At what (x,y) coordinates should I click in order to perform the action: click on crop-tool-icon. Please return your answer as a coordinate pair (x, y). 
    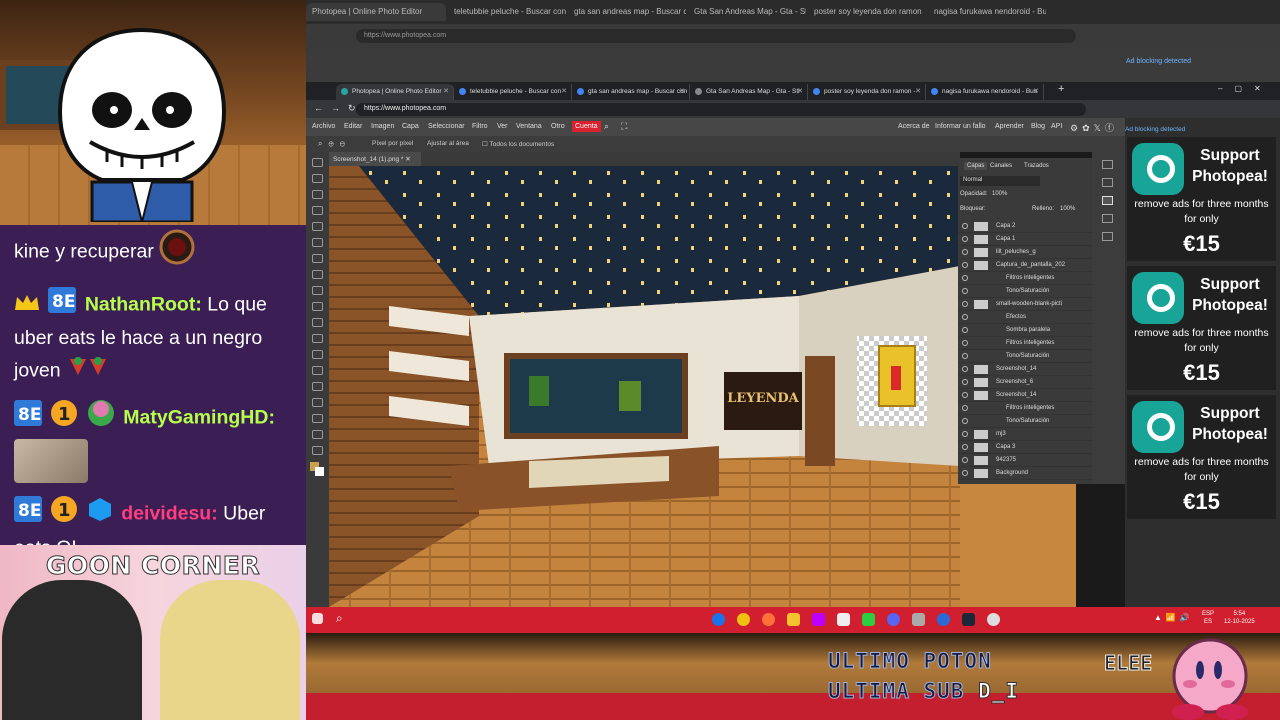
    Looking at the image, I should click on (317, 226).